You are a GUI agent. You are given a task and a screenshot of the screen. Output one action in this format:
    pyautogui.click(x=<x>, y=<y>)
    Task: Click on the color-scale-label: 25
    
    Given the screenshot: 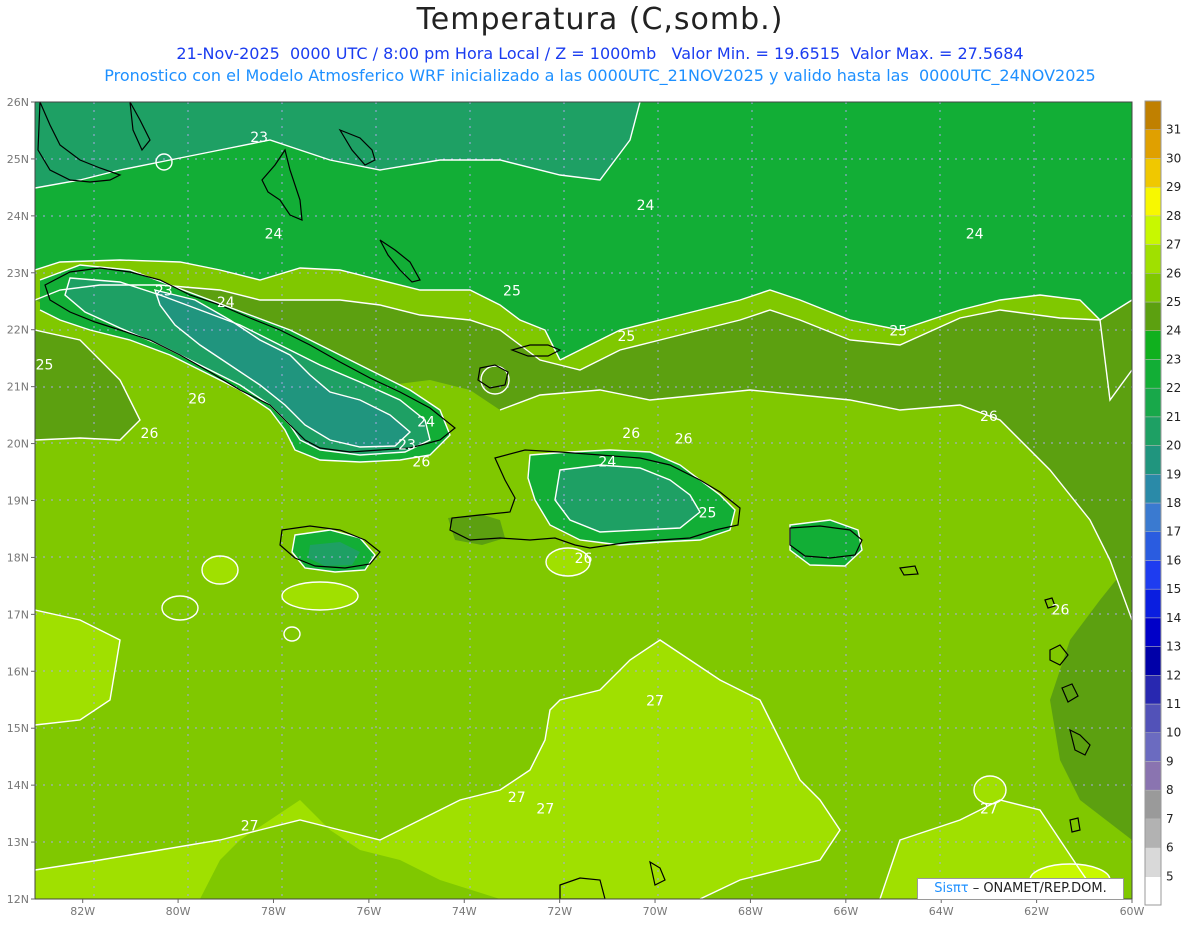 What is the action you would take?
    pyautogui.click(x=1173, y=302)
    